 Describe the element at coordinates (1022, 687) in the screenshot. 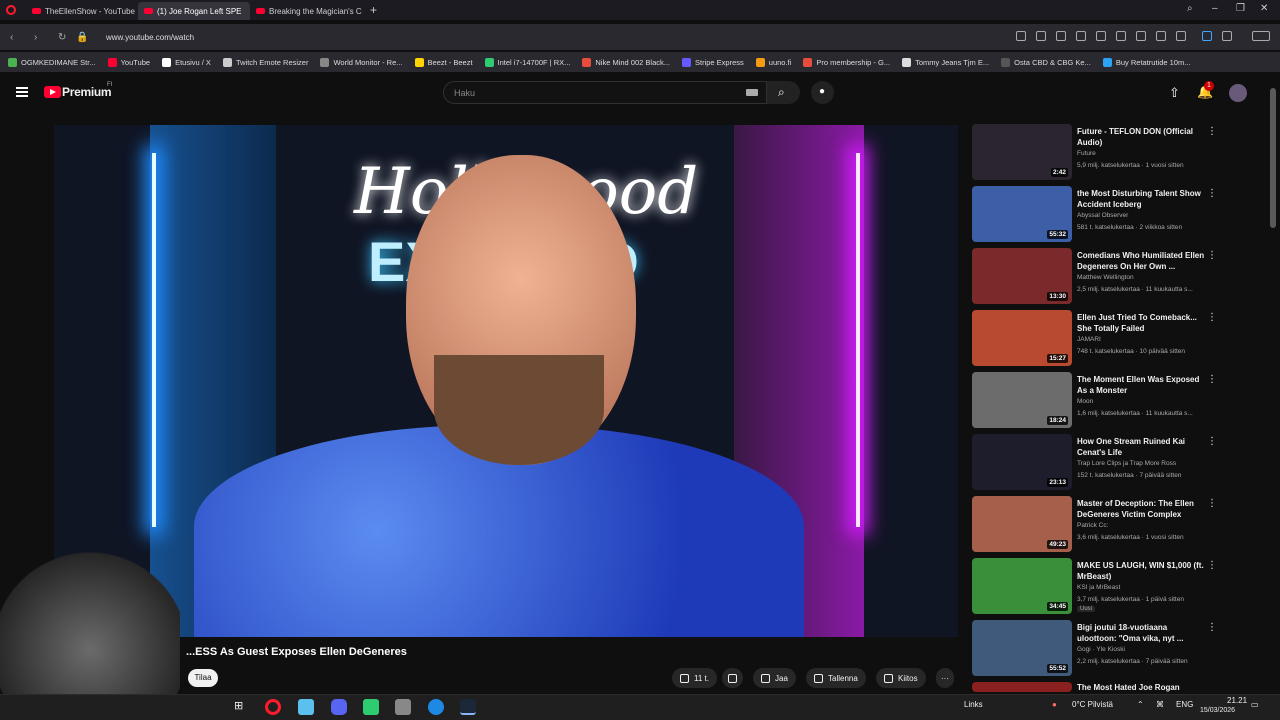

I see `video-thumbnail` at that location.